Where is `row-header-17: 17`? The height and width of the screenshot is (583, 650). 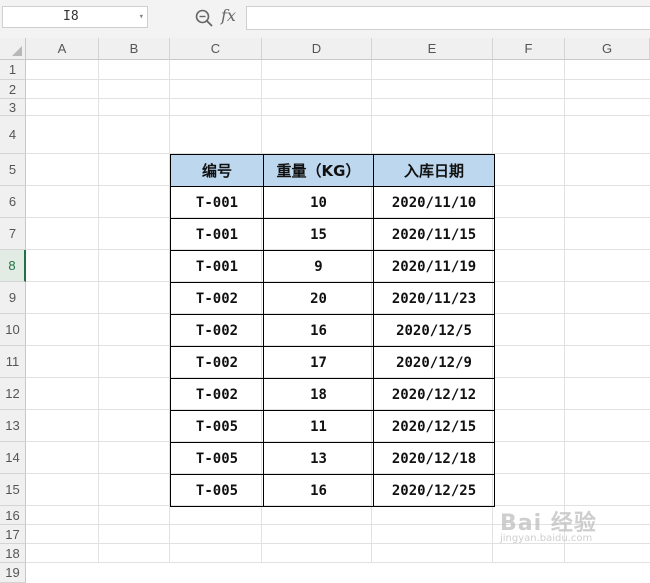 row-header-17: 17 is located at coordinates (13, 534).